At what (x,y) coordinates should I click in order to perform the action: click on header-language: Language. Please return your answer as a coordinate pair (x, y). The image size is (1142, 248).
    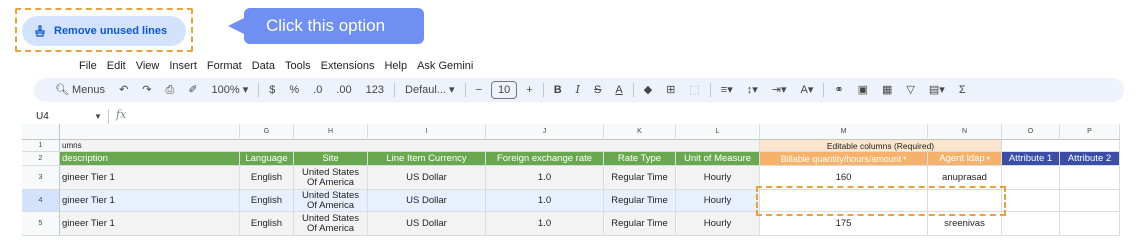
    Looking at the image, I should click on (267, 159).